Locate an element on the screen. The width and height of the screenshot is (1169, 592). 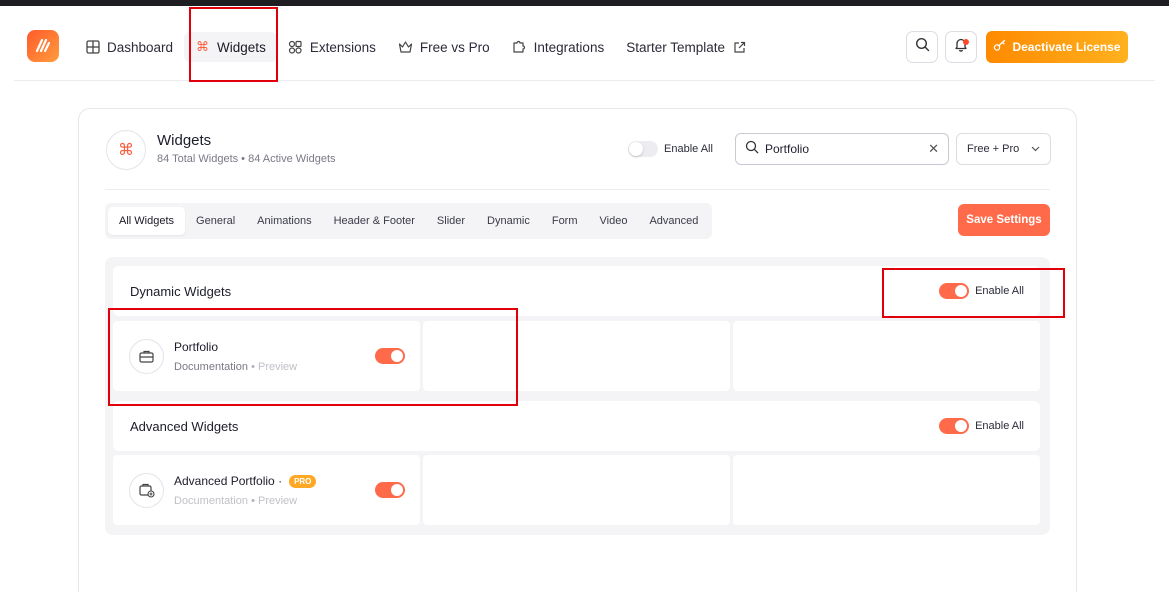
deactivate-label: Deactivate License is located at coordinates (1066, 47).